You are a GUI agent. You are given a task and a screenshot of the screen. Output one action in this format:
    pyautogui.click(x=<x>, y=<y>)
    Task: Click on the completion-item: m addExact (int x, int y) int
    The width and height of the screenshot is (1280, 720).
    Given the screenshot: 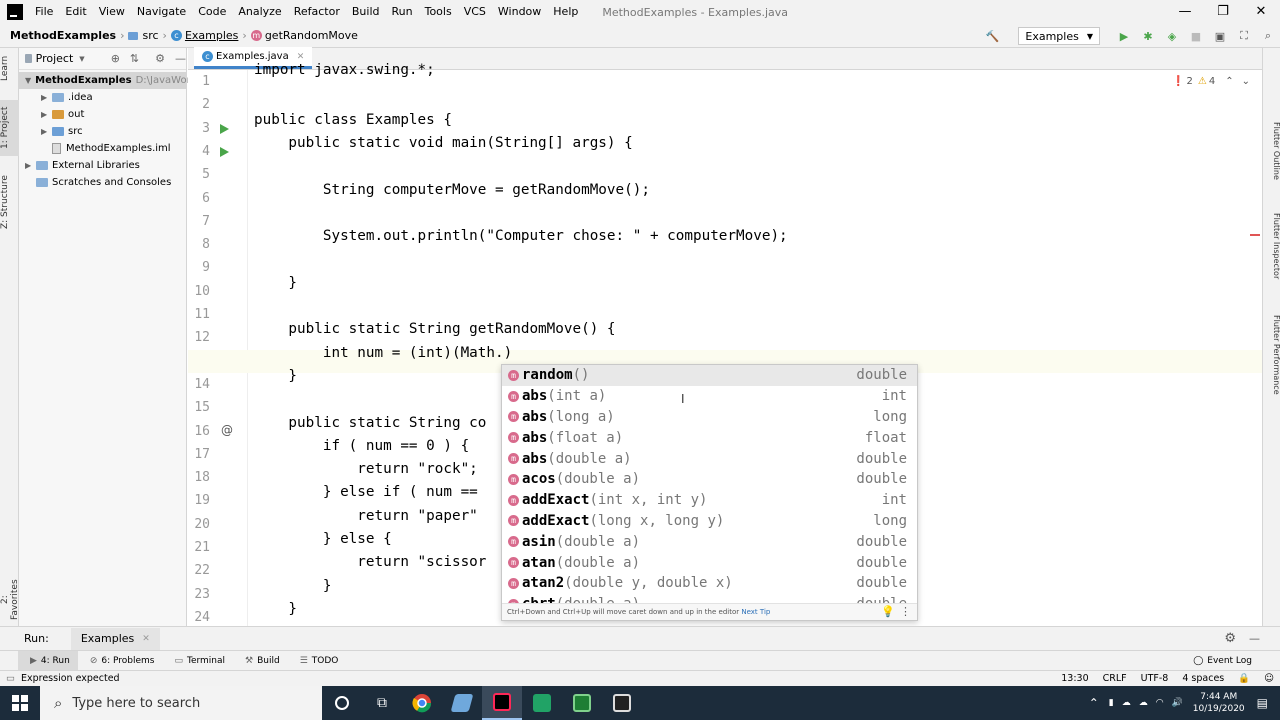 What is the action you would take?
    pyautogui.click(x=709, y=500)
    